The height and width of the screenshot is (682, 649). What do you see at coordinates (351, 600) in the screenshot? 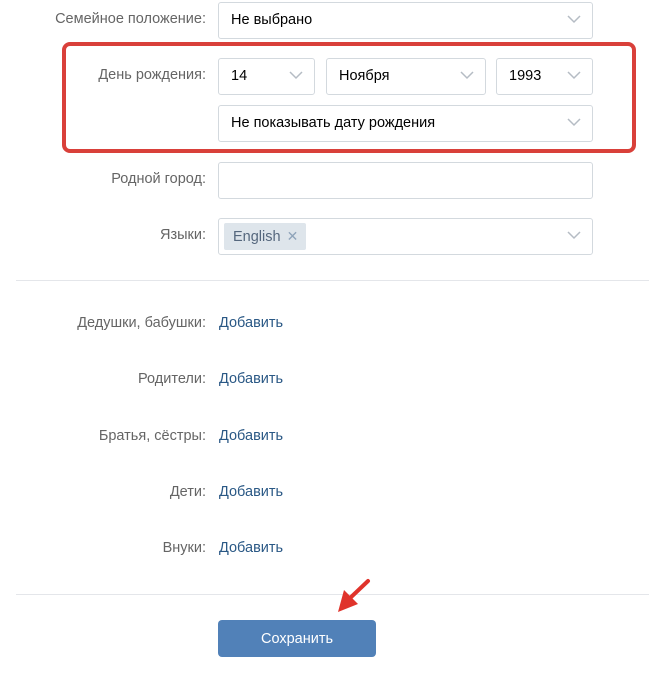
I see `annotation-arrow-icon` at bounding box center [351, 600].